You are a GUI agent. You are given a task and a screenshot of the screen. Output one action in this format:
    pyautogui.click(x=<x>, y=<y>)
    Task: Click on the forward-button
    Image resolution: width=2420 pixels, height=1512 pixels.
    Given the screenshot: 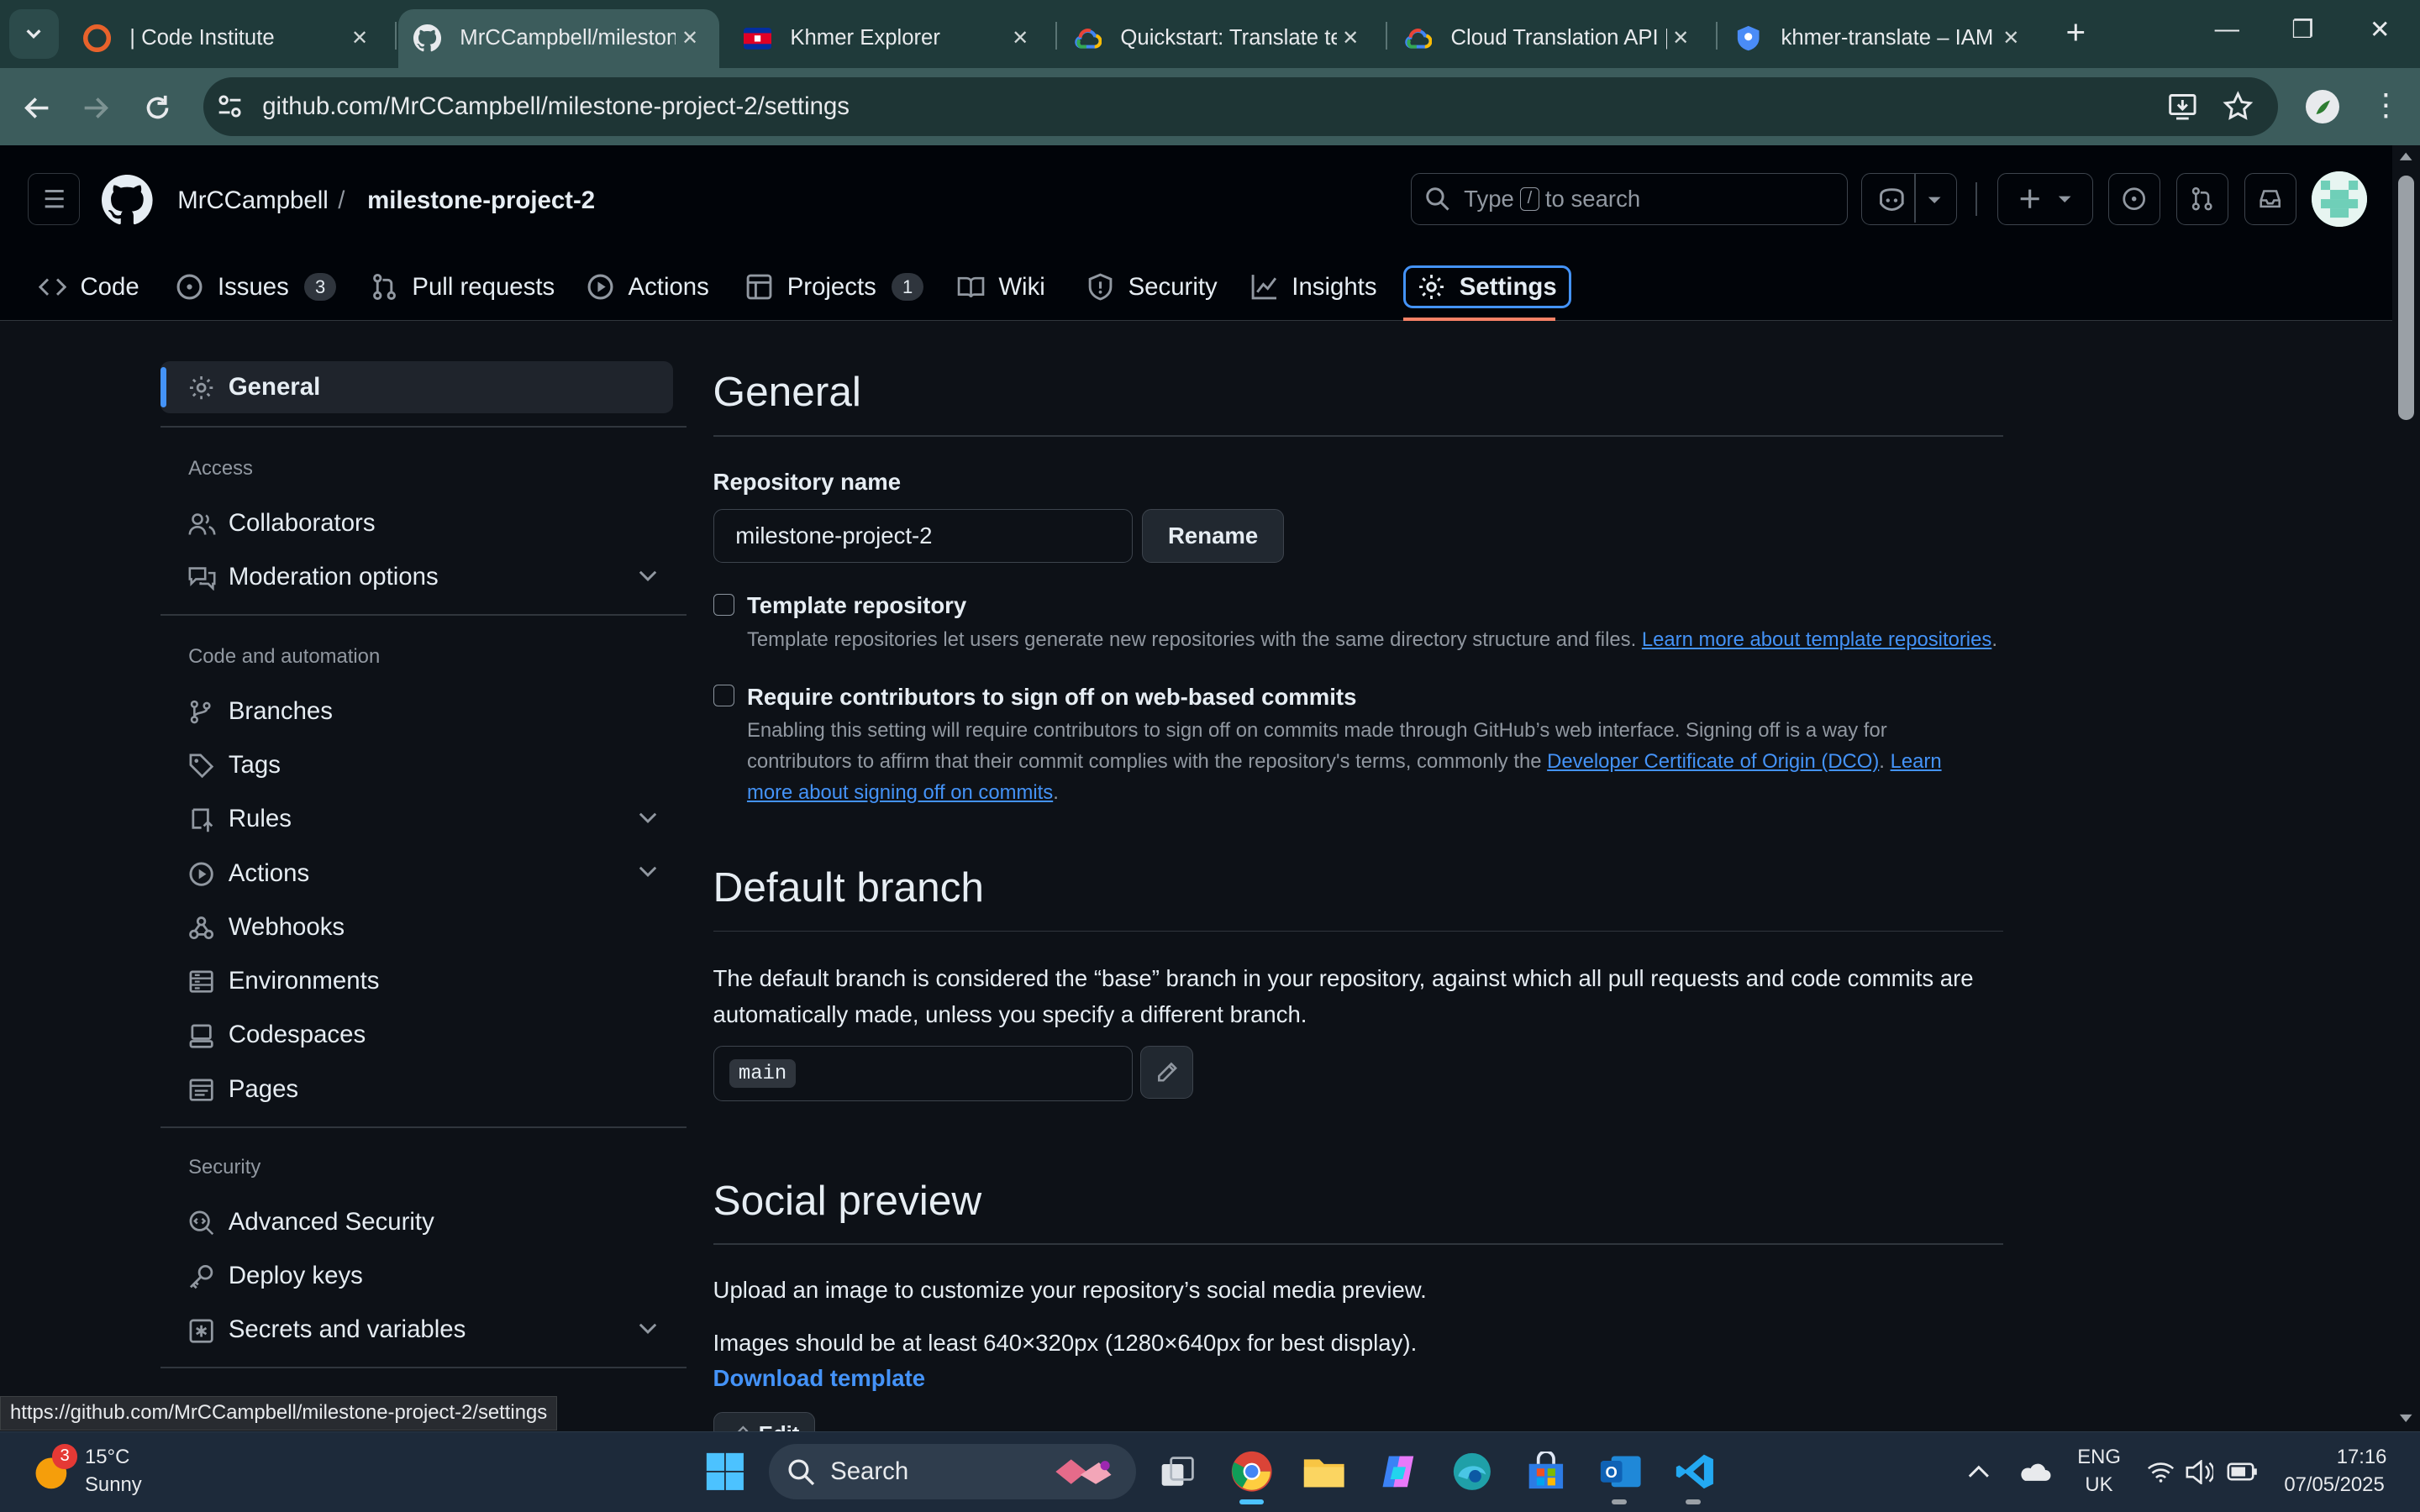 What is the action you would take?
    pyautogui.click(x=96, y=108)
    